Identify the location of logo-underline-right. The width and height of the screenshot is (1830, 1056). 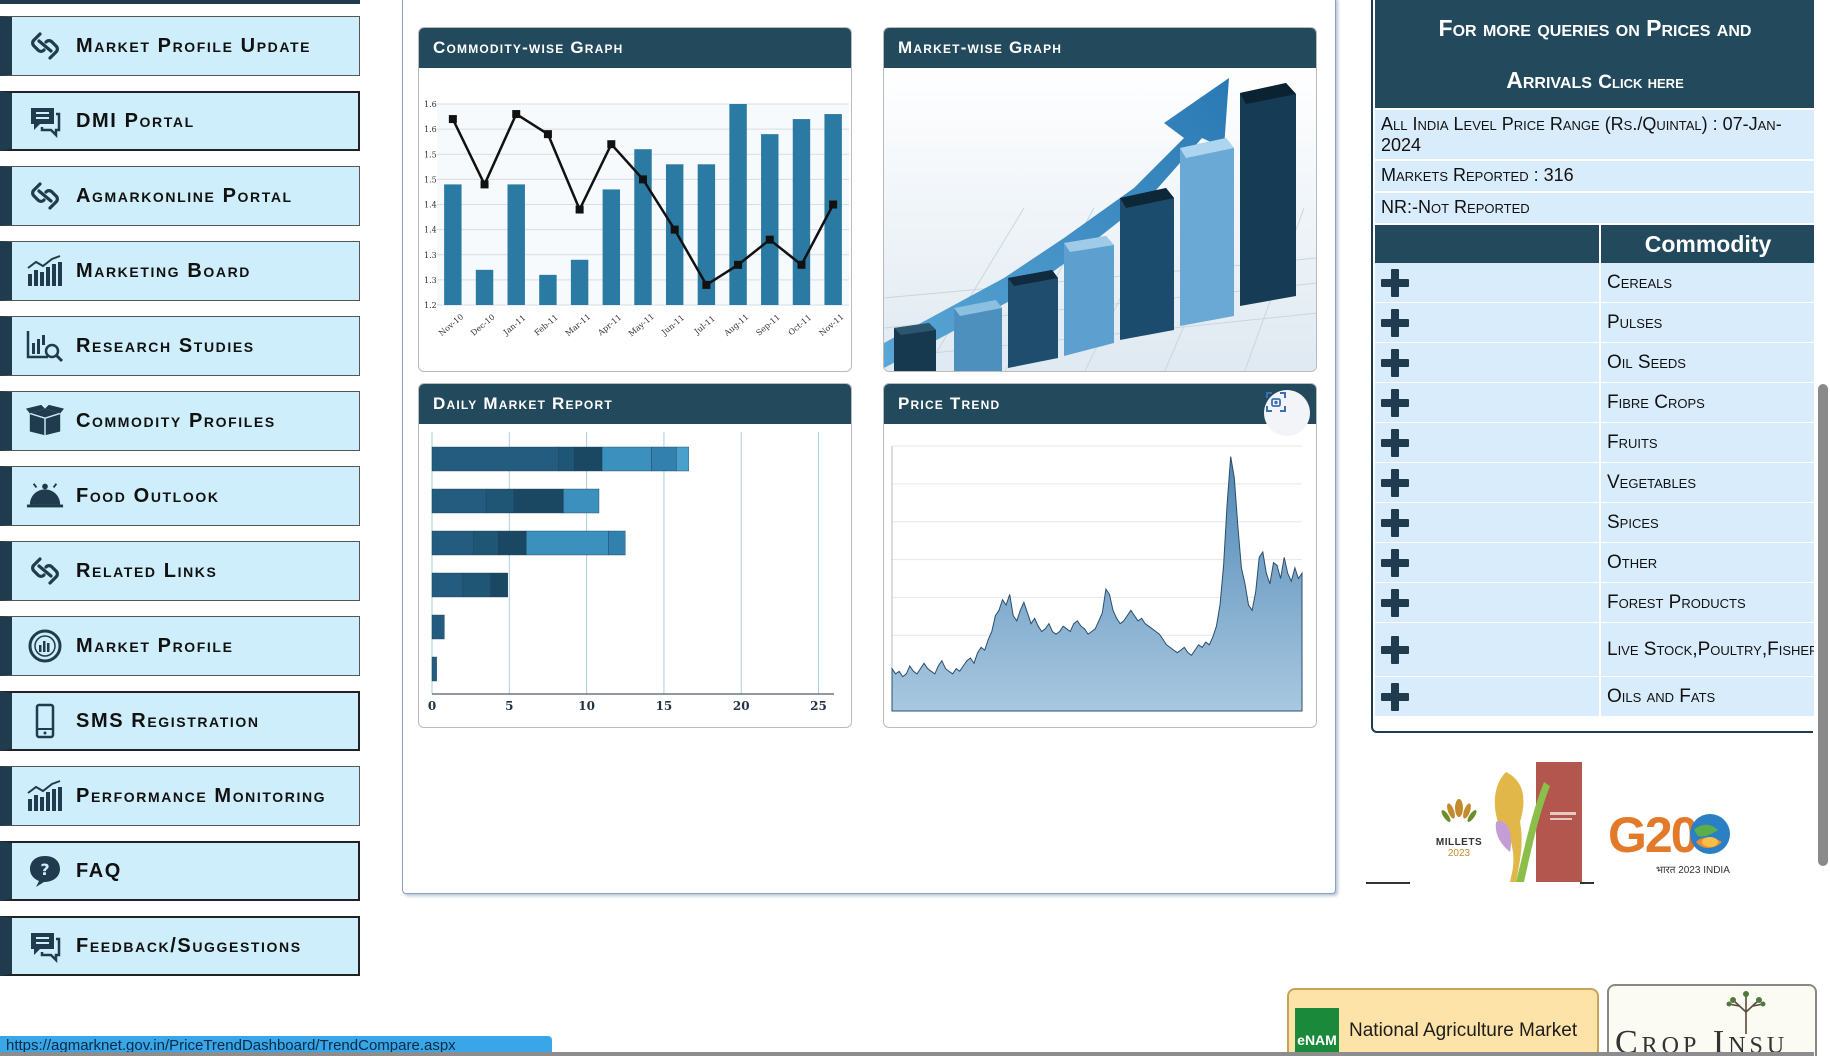
(1587, 883).